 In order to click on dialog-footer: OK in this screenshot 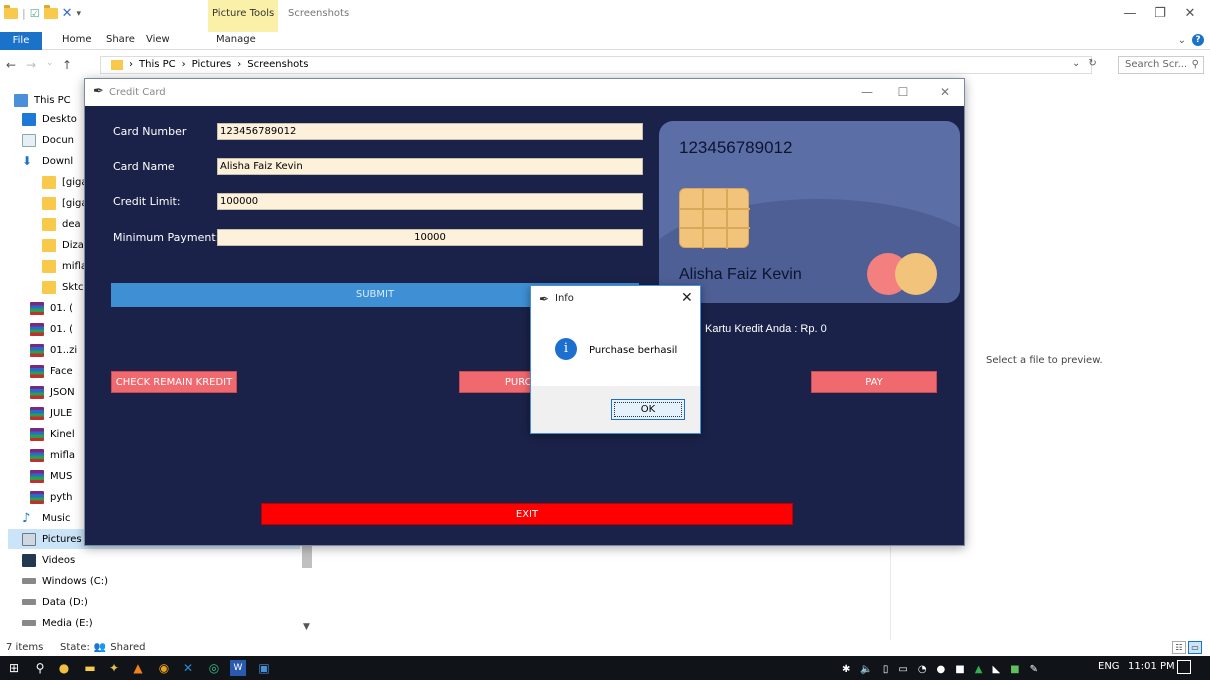, I will do `click(615, 409)`.